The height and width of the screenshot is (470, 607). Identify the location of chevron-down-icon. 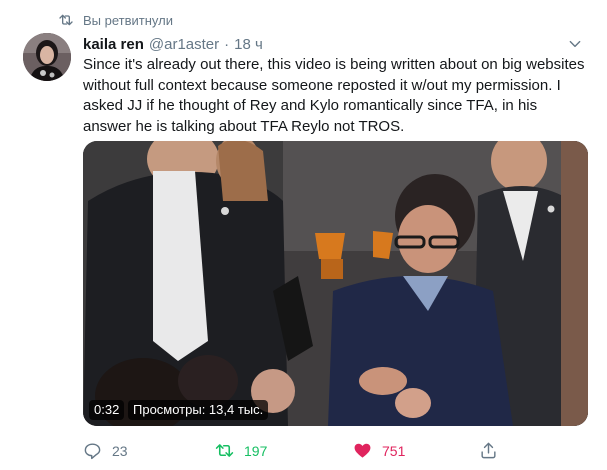
(575, 44).